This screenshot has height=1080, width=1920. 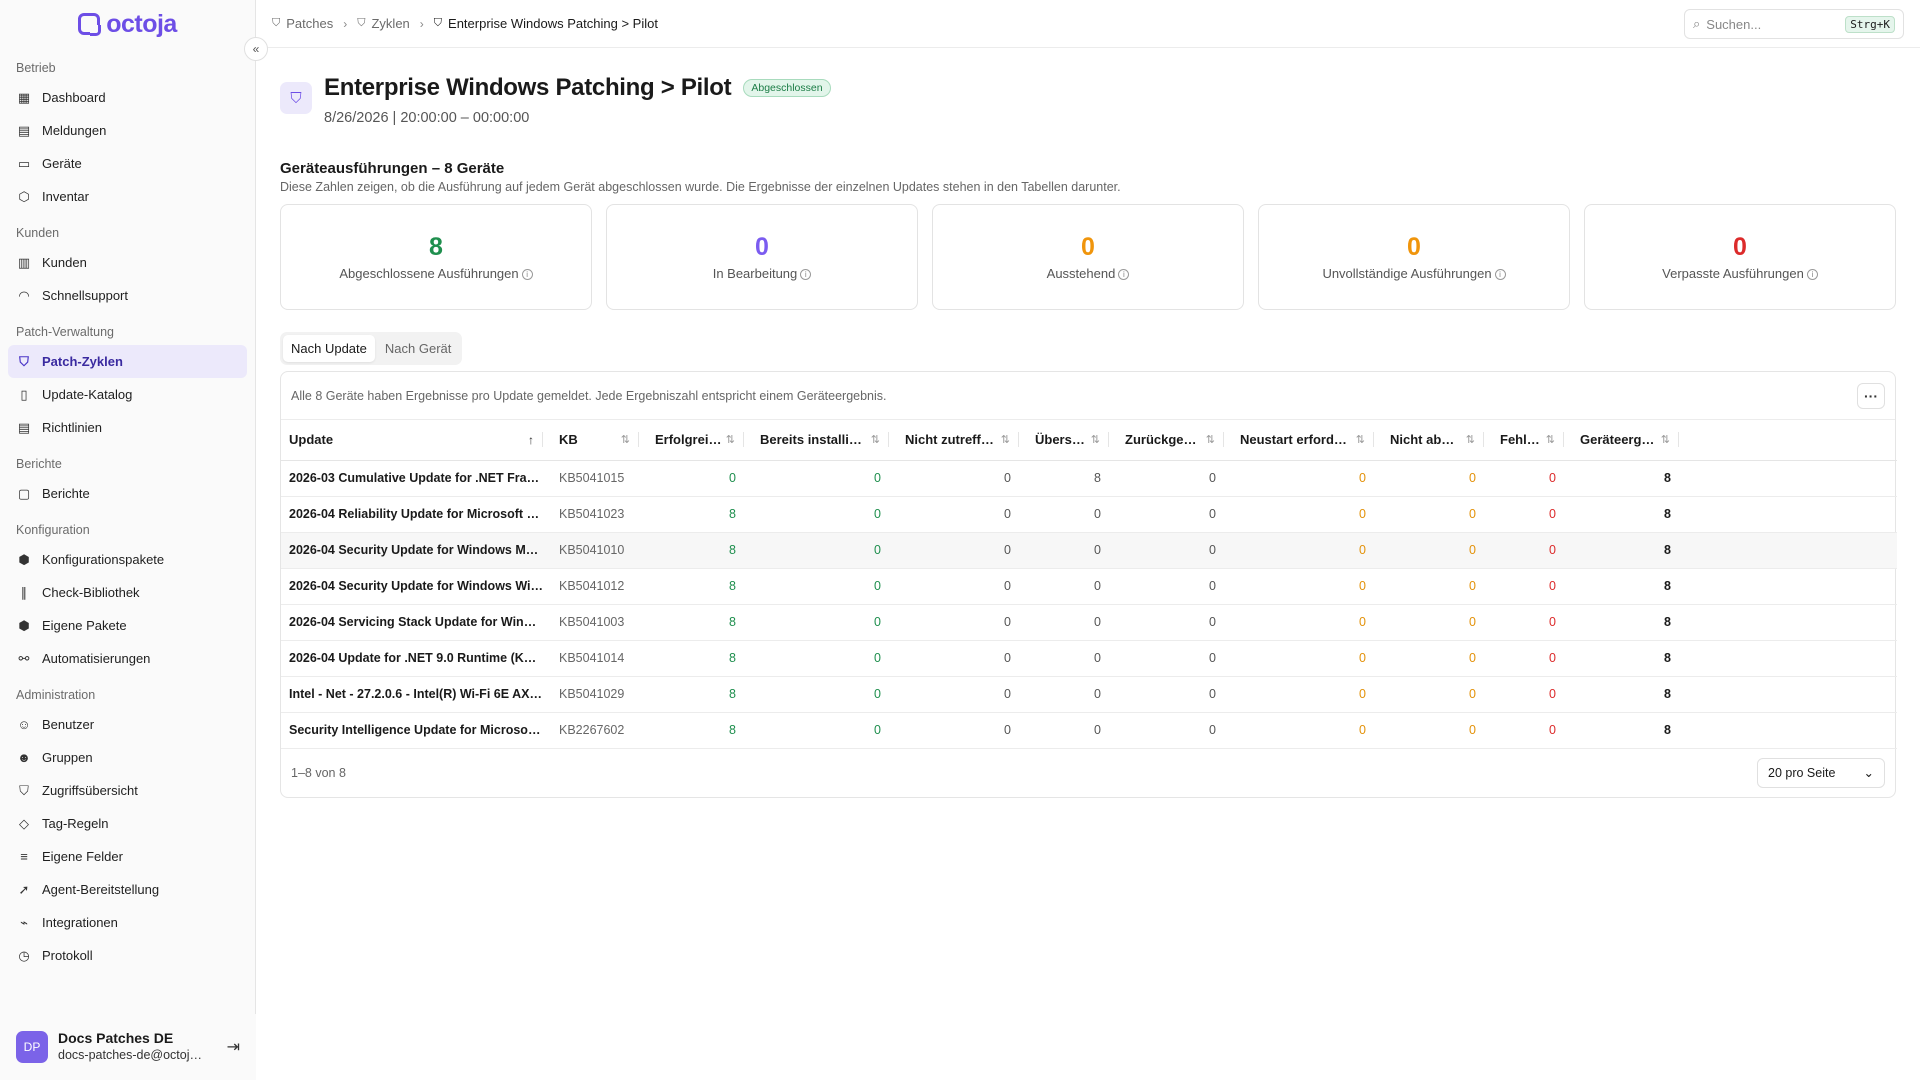 I want to click on sidebar-item-automatisierungen: ⚯ Automatisierungen, so click(x=127, y=658).